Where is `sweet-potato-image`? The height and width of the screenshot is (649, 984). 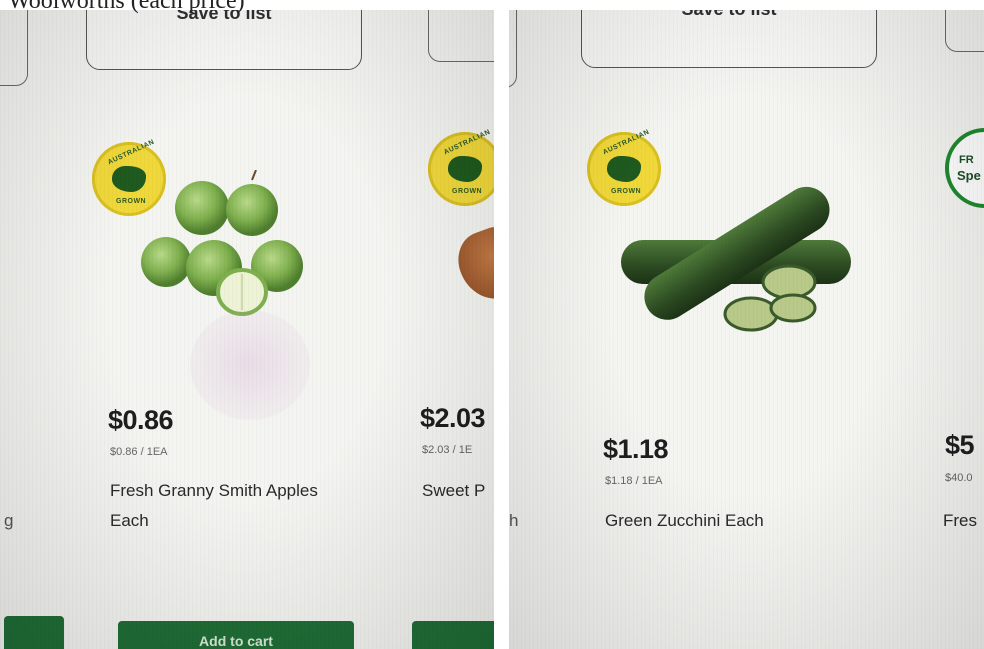
sweet-potato-image is located at coordinates (471, 265).